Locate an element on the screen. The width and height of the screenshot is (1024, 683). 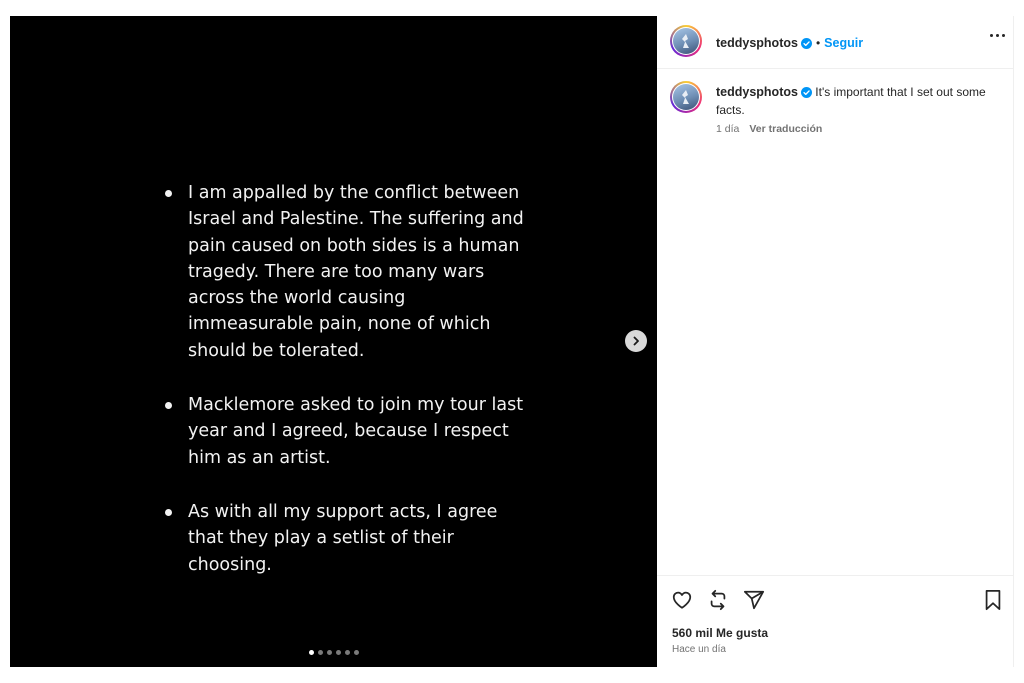
more-options-icon is located at coordinates (997, 35).